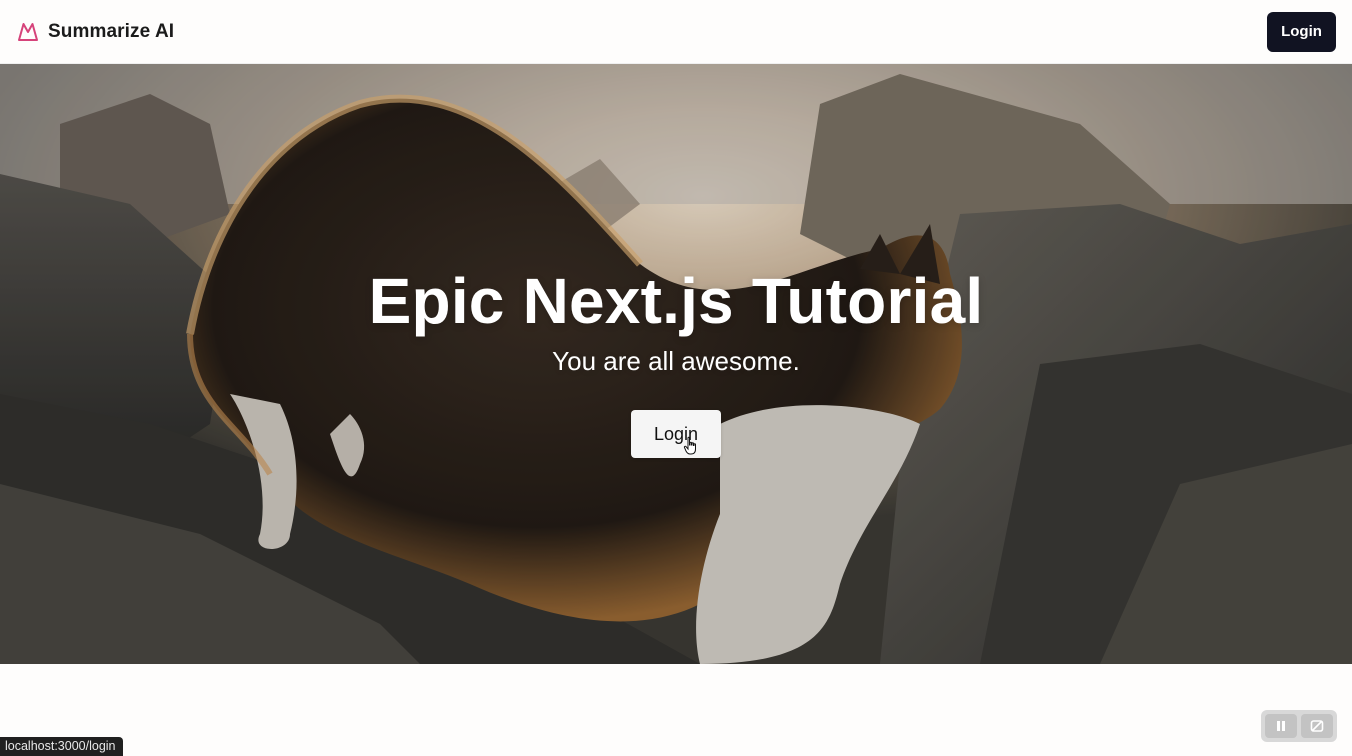 The height and width of the screenshot is (756, 1352). What do you see at coordinates (676, 32) in the screenshot?
I see `site-header: Summarize AI Login` at bounding box center [676, 32].